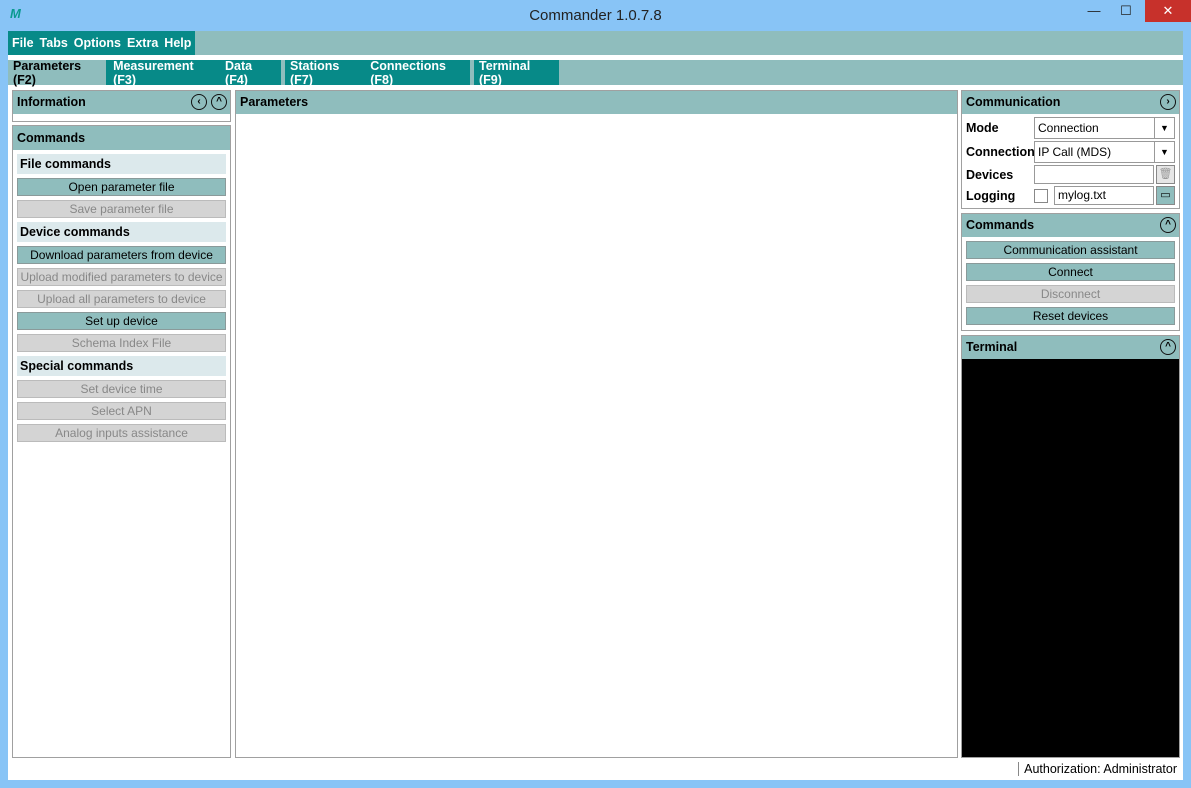 Image resolution: width=1191 pixels, height=788 pixels. I want to click on authorization-status: Authorization: Administrator, so click(1097, 769).